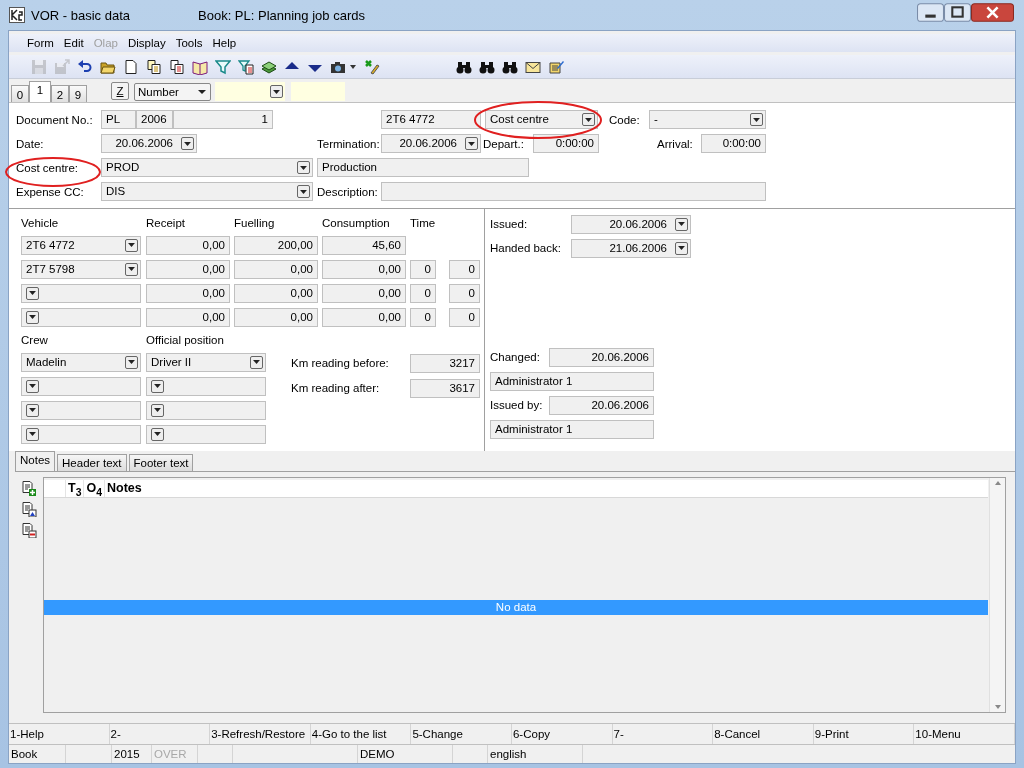 The height and width of the screenshot is (768, 1024). Describe the element at coordinates (177, 66) in the screenshot. I see `copy-icon` at that location.